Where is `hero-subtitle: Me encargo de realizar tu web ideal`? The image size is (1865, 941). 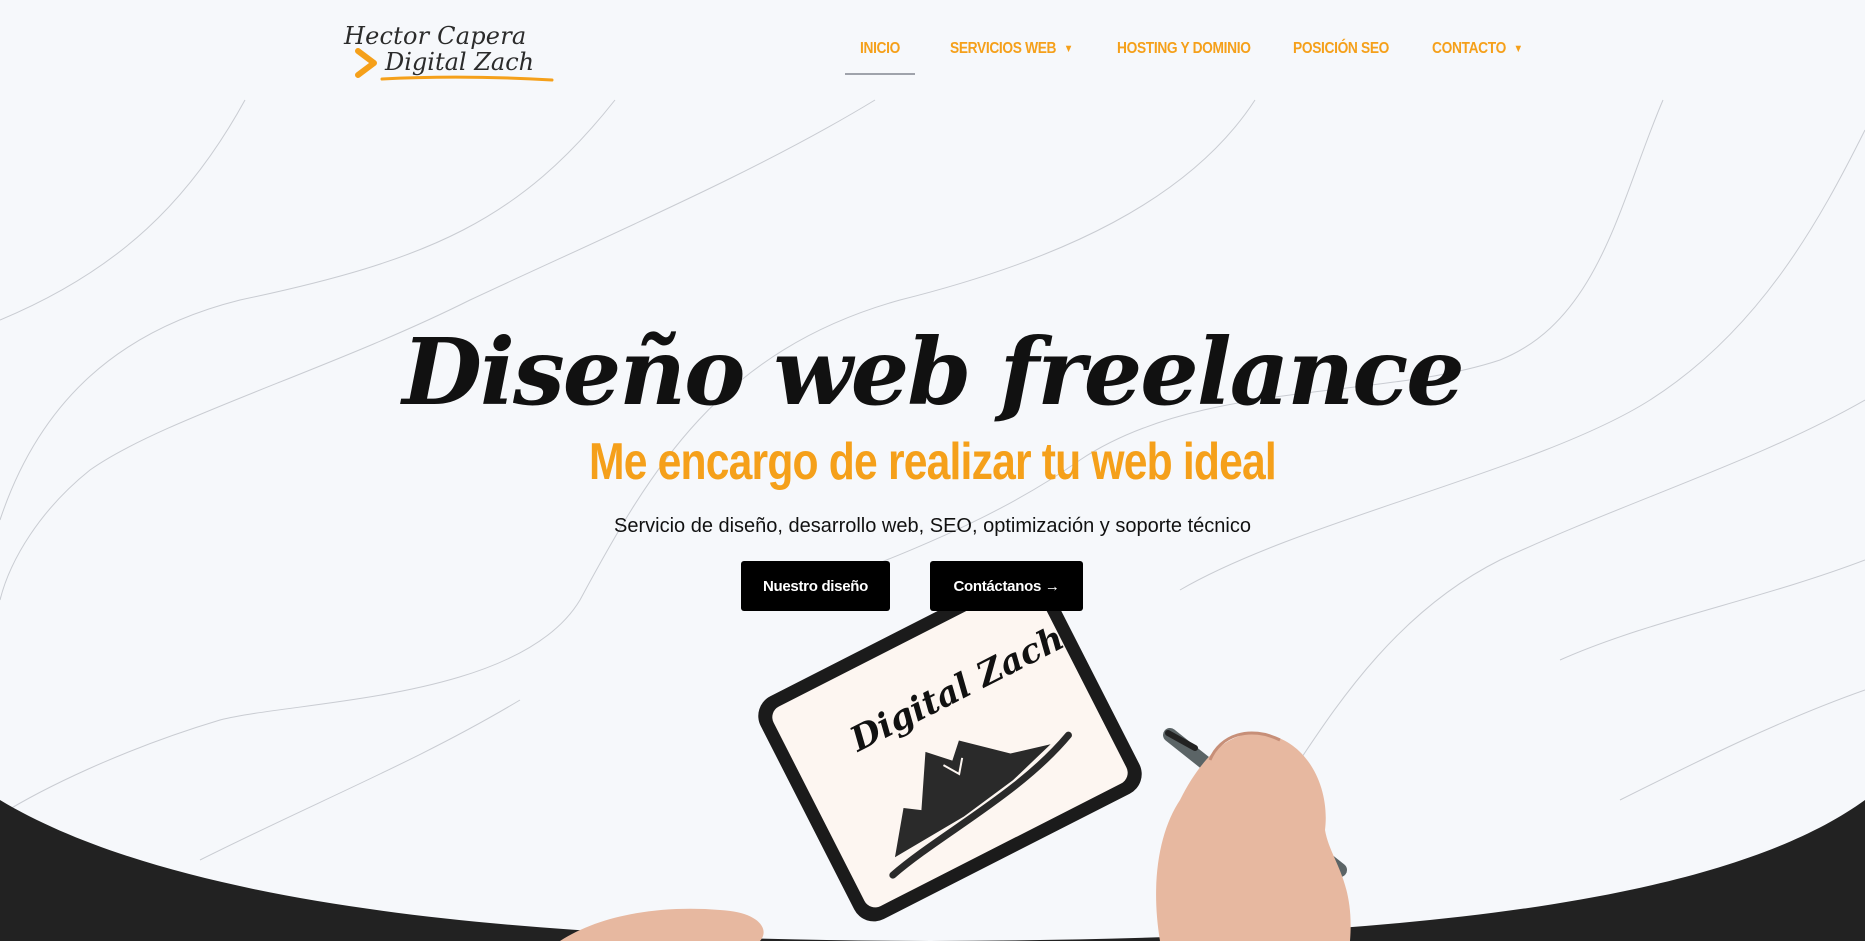
hero-subtitle: Me encargo de realizar tu web ideal is located at coordinates (933, 462).